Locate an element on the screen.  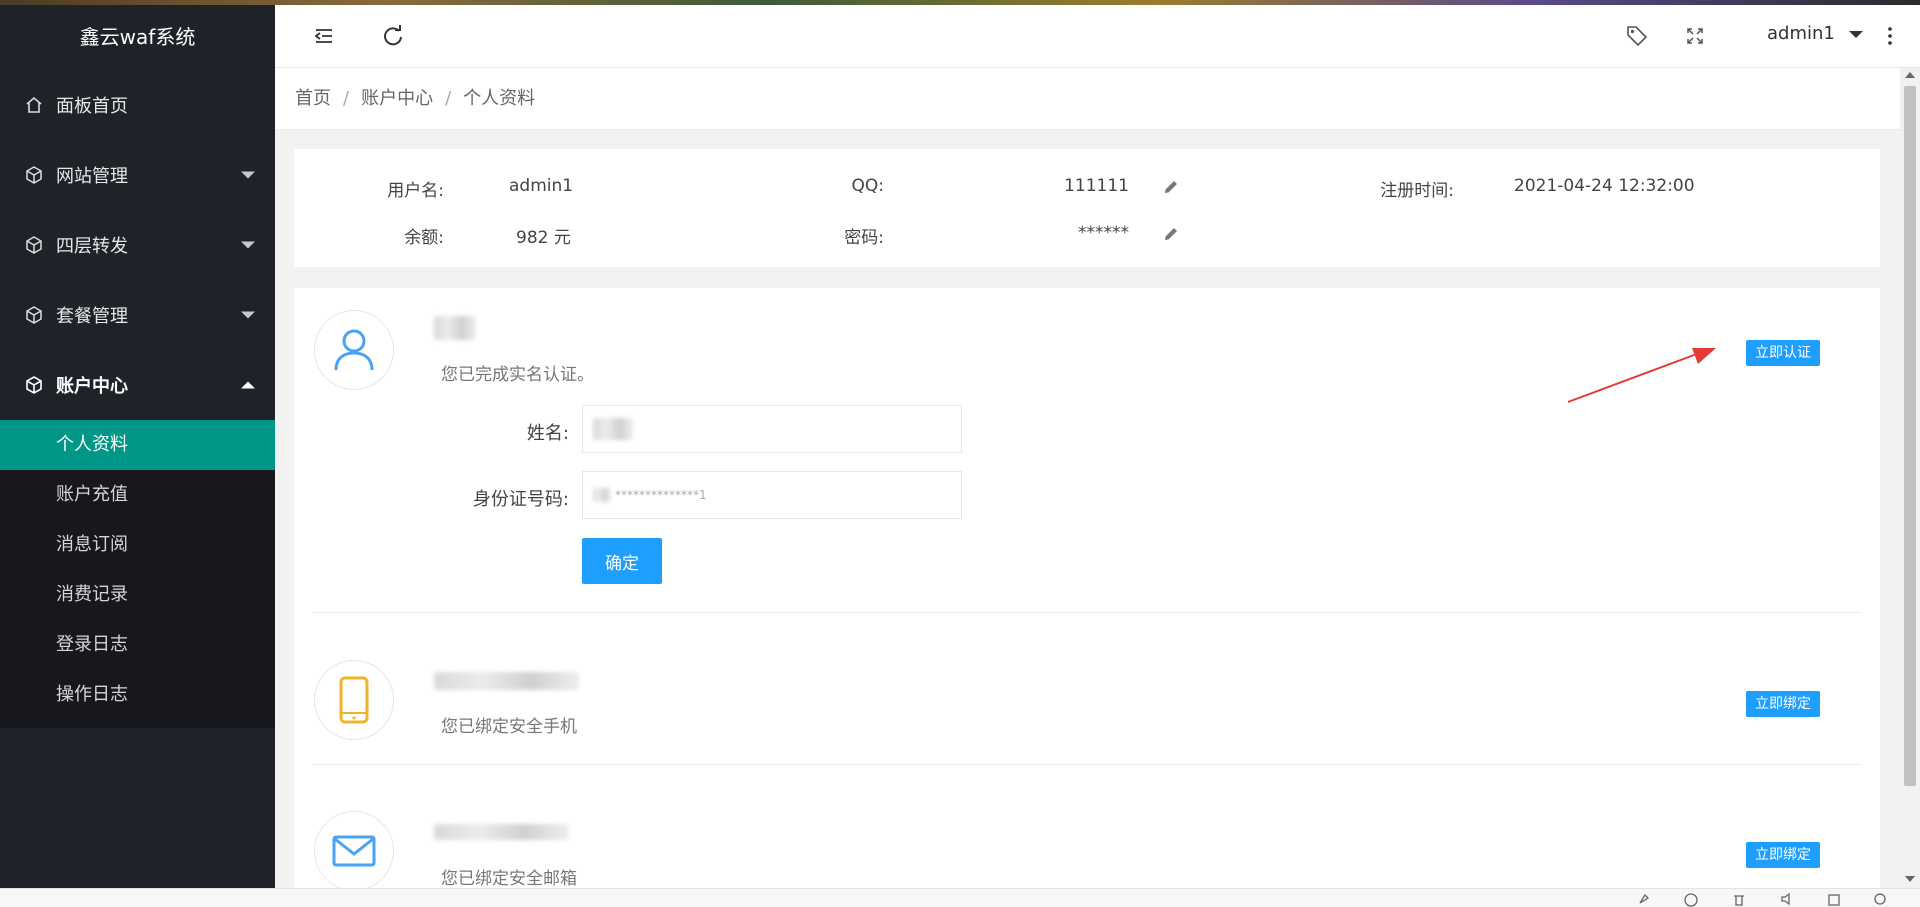
phone-avatar is located at coordinates (354, 700).